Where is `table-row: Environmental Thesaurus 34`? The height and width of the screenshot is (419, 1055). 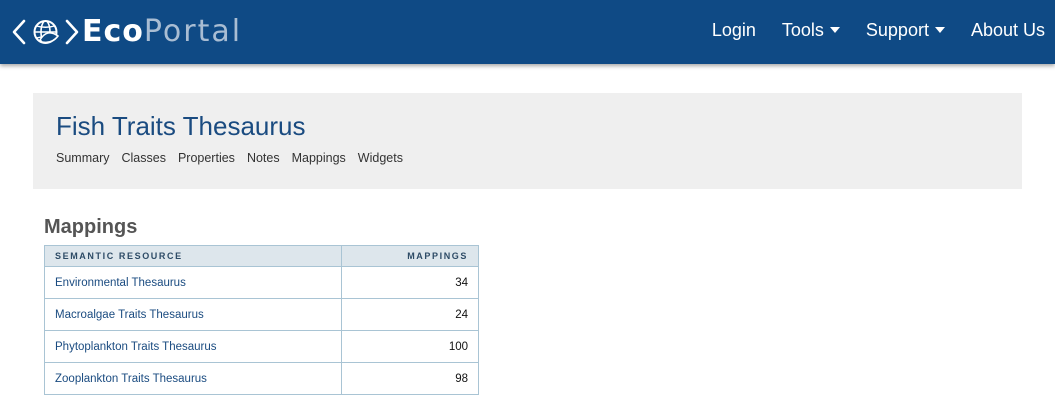 table-row: Environmental Thesaurus 34 is located at coordinates (261, 282).